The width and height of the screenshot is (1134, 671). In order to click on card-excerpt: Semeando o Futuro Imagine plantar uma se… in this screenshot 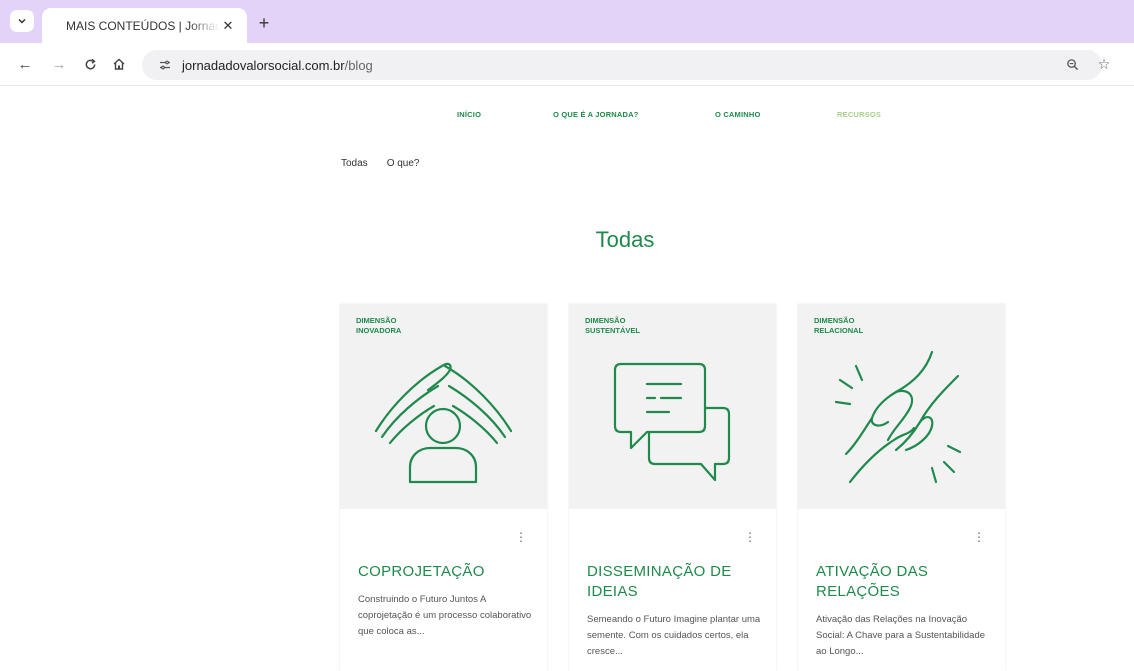, I will do `click(674, 635)`.